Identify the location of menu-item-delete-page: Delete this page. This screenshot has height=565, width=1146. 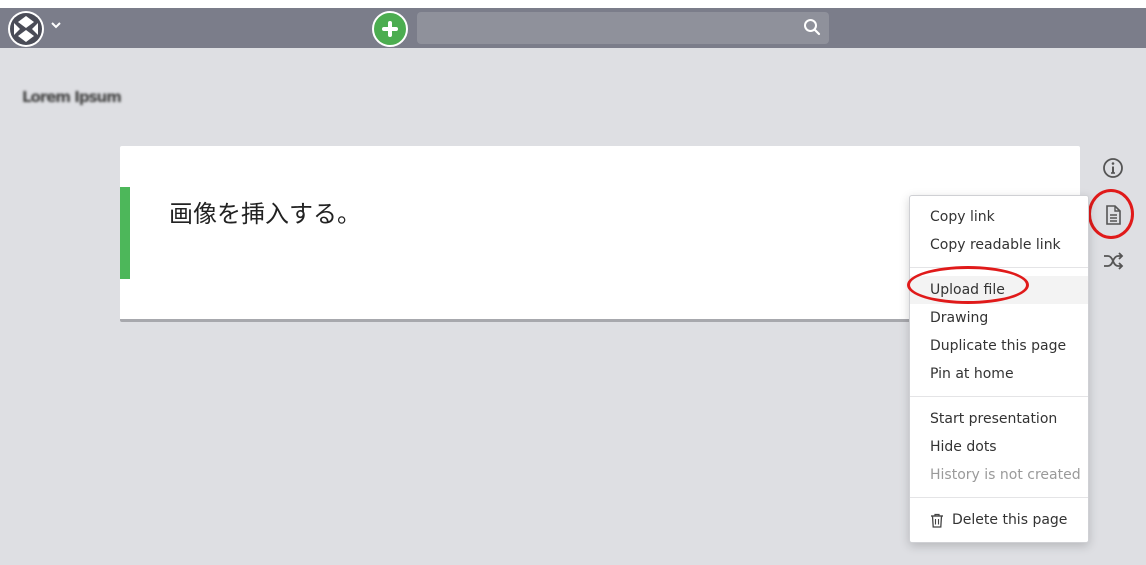
(999, 520).